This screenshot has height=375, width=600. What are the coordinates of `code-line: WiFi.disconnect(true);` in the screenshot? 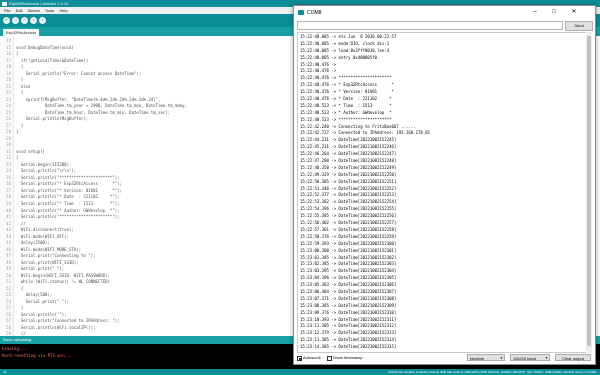 It's located at (45, 229).